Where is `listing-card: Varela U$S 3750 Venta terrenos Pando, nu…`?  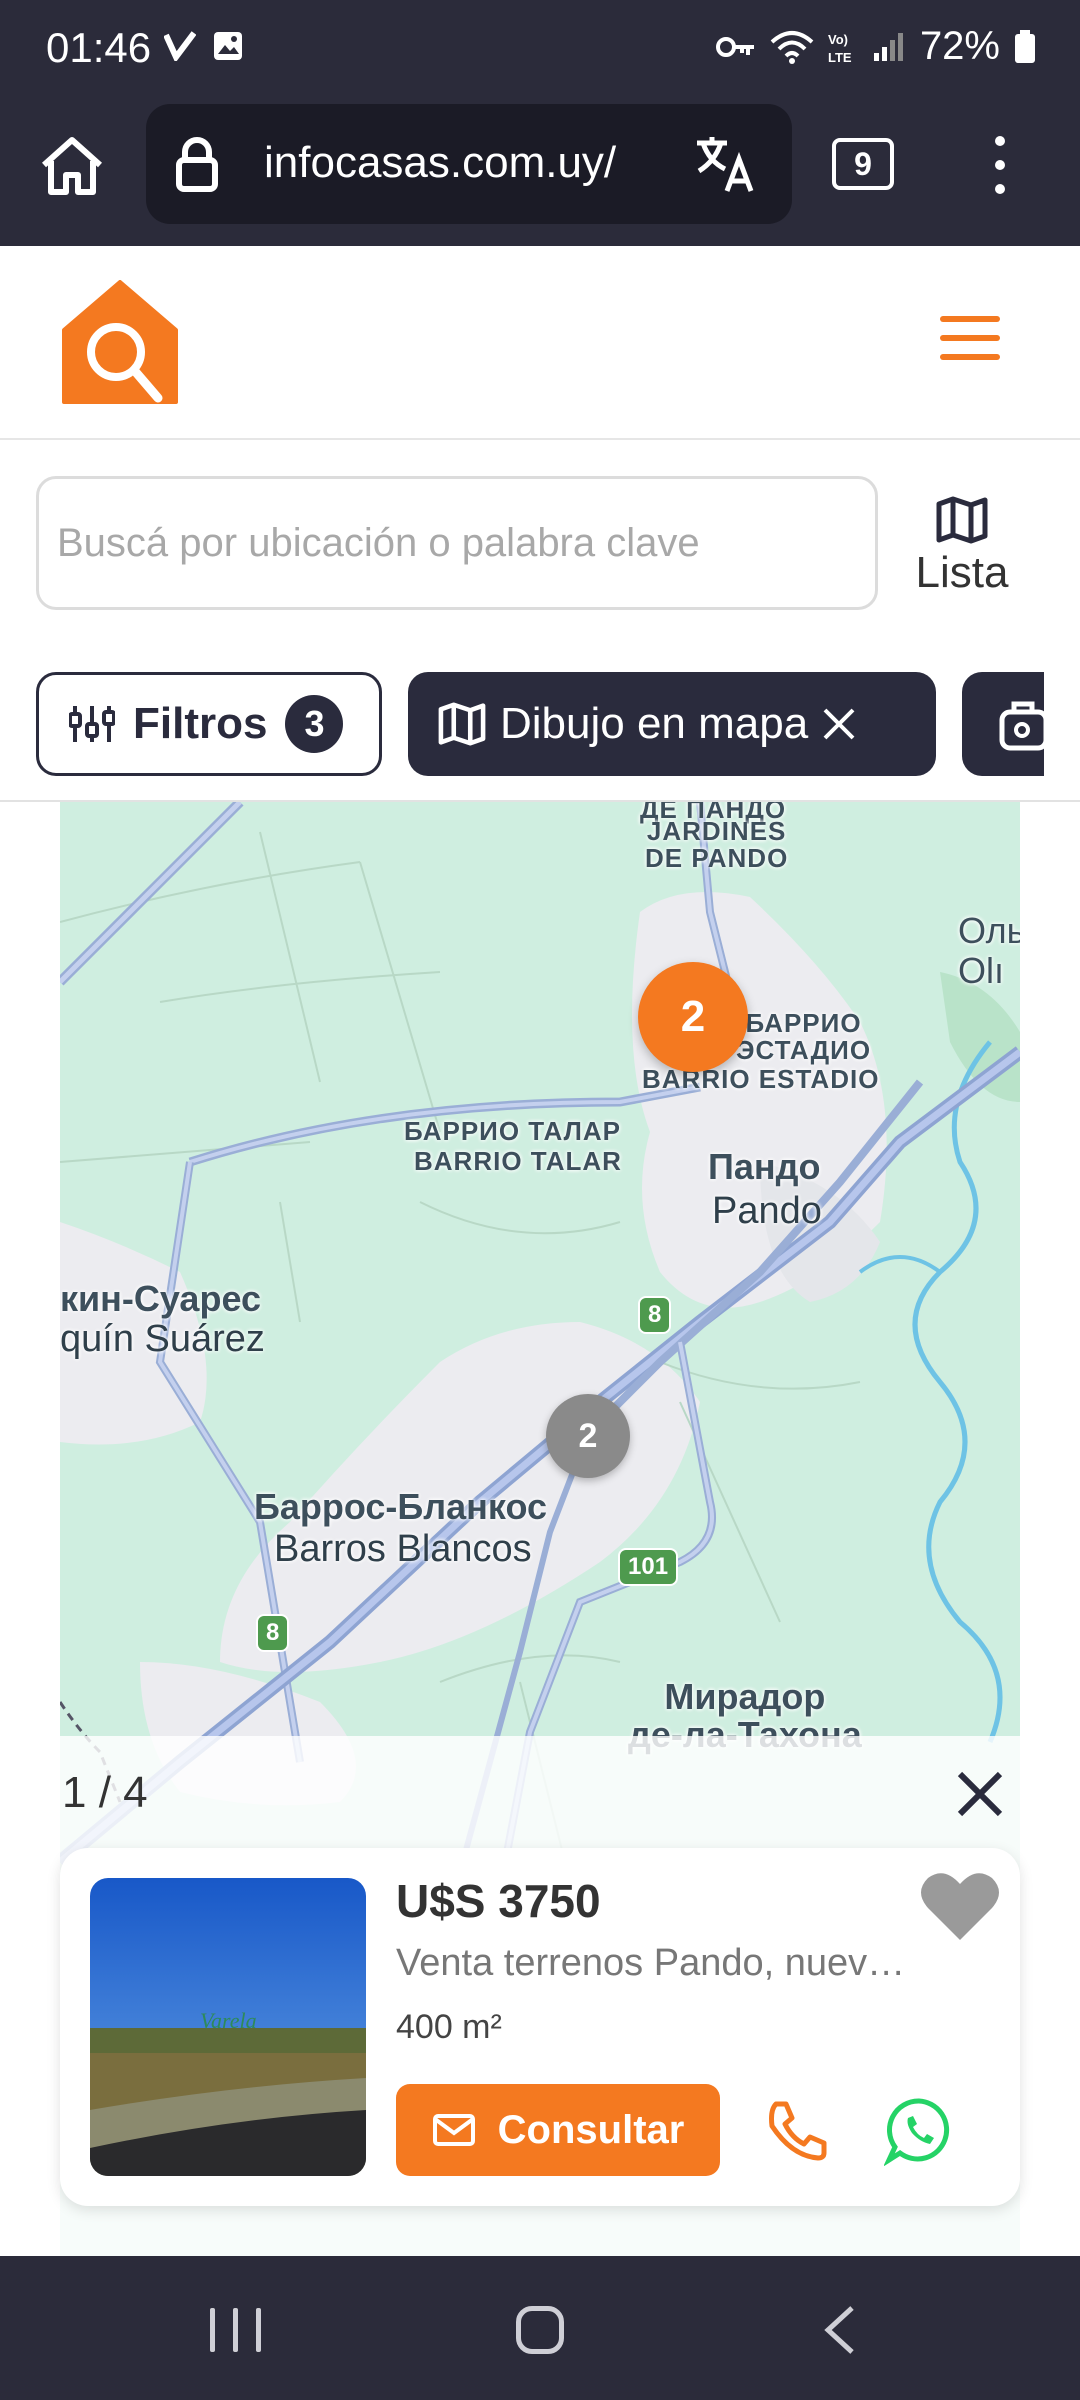 listing-card: Varela U$S 3750 Venta terrenos Pando, nu… is located at coordinates (540, 2027).